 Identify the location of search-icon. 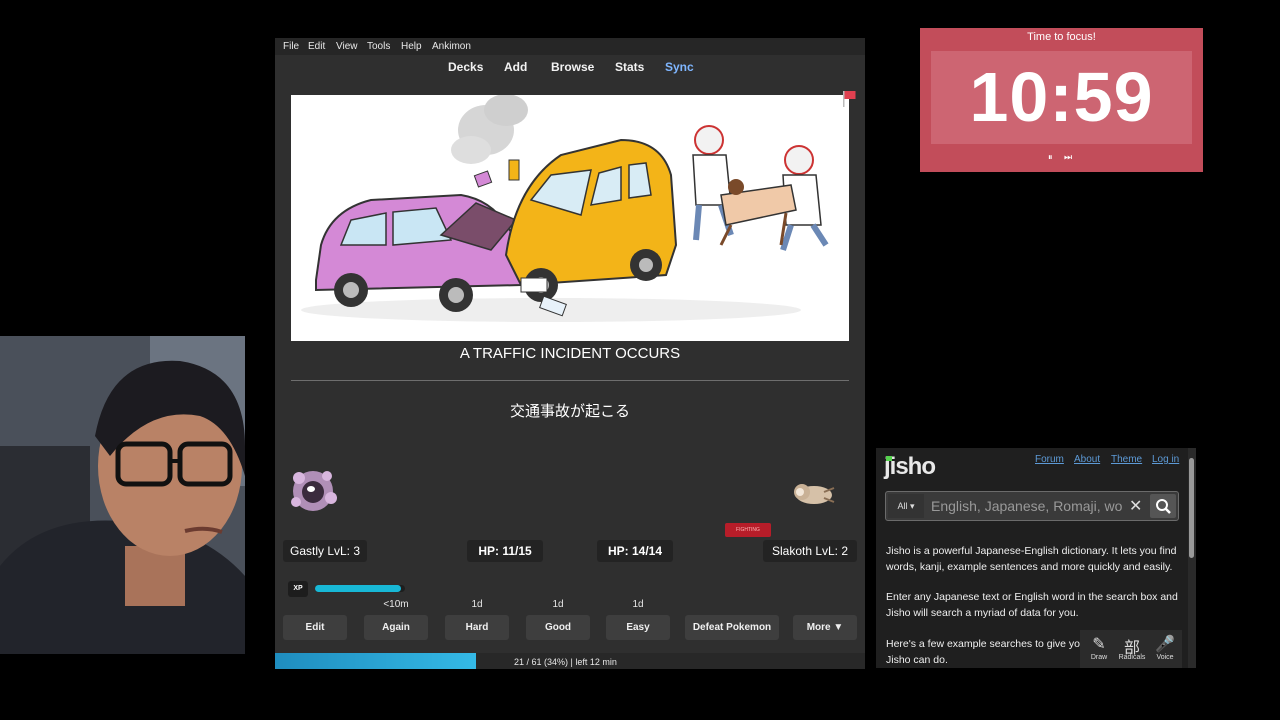
(1163, 506).